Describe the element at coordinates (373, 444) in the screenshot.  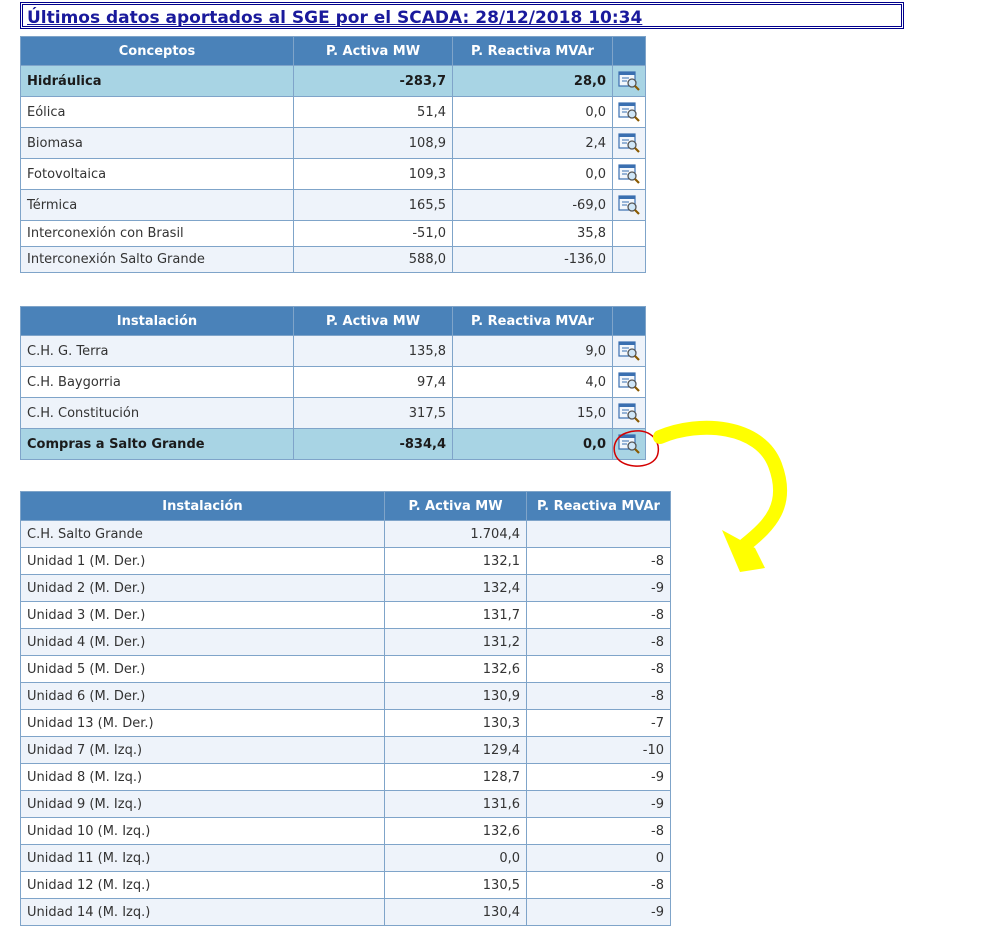
I see `row-activa: -834,4` at that location.